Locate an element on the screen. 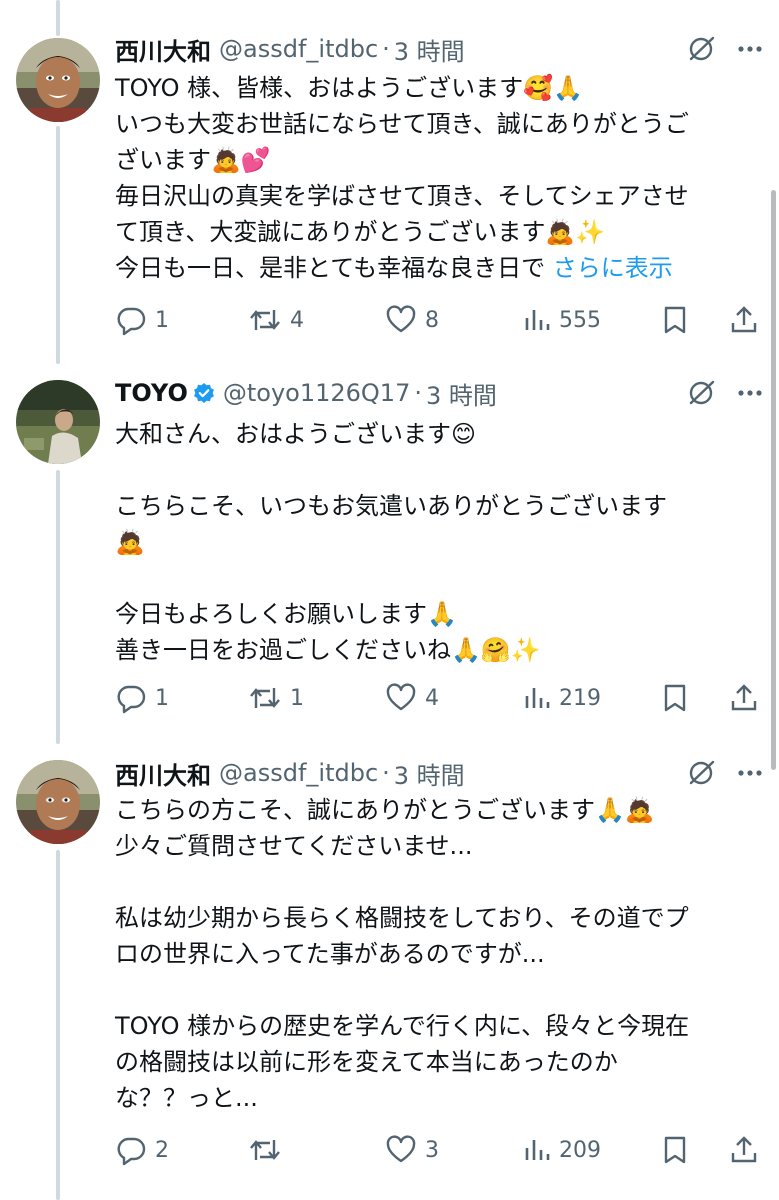 The image size is (779, 1200). repost-button: 1 is located at coordinates (276, 698).